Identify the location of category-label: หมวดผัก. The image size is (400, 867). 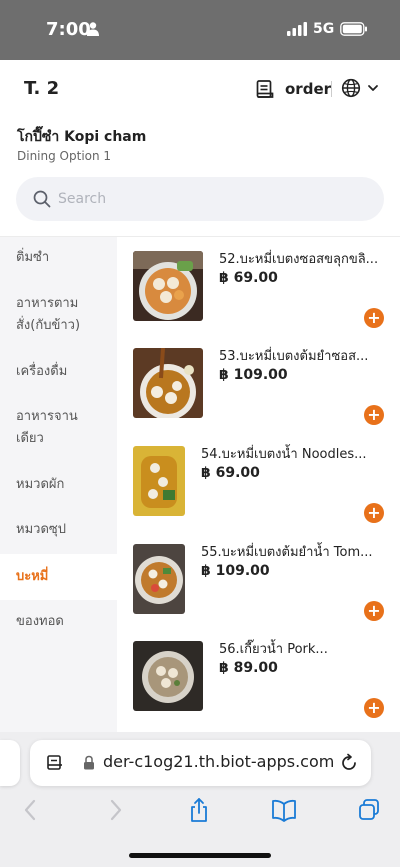
(40, 484).